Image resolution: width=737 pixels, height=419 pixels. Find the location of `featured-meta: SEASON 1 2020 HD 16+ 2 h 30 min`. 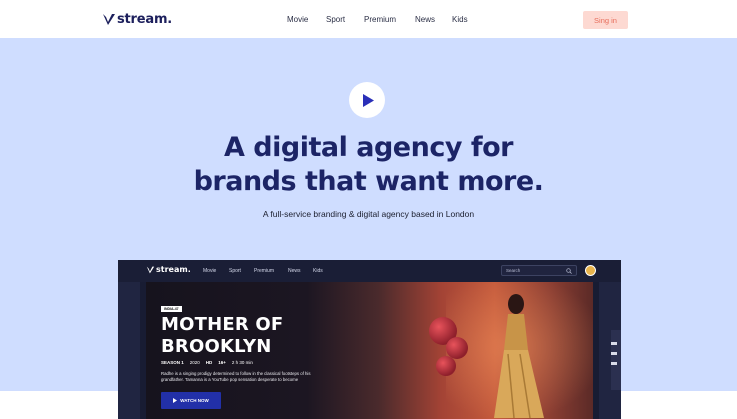

featured-meta: SEASON 1 2020 HD 16+ 2 h 30 min is located at coordinates (207, 362).